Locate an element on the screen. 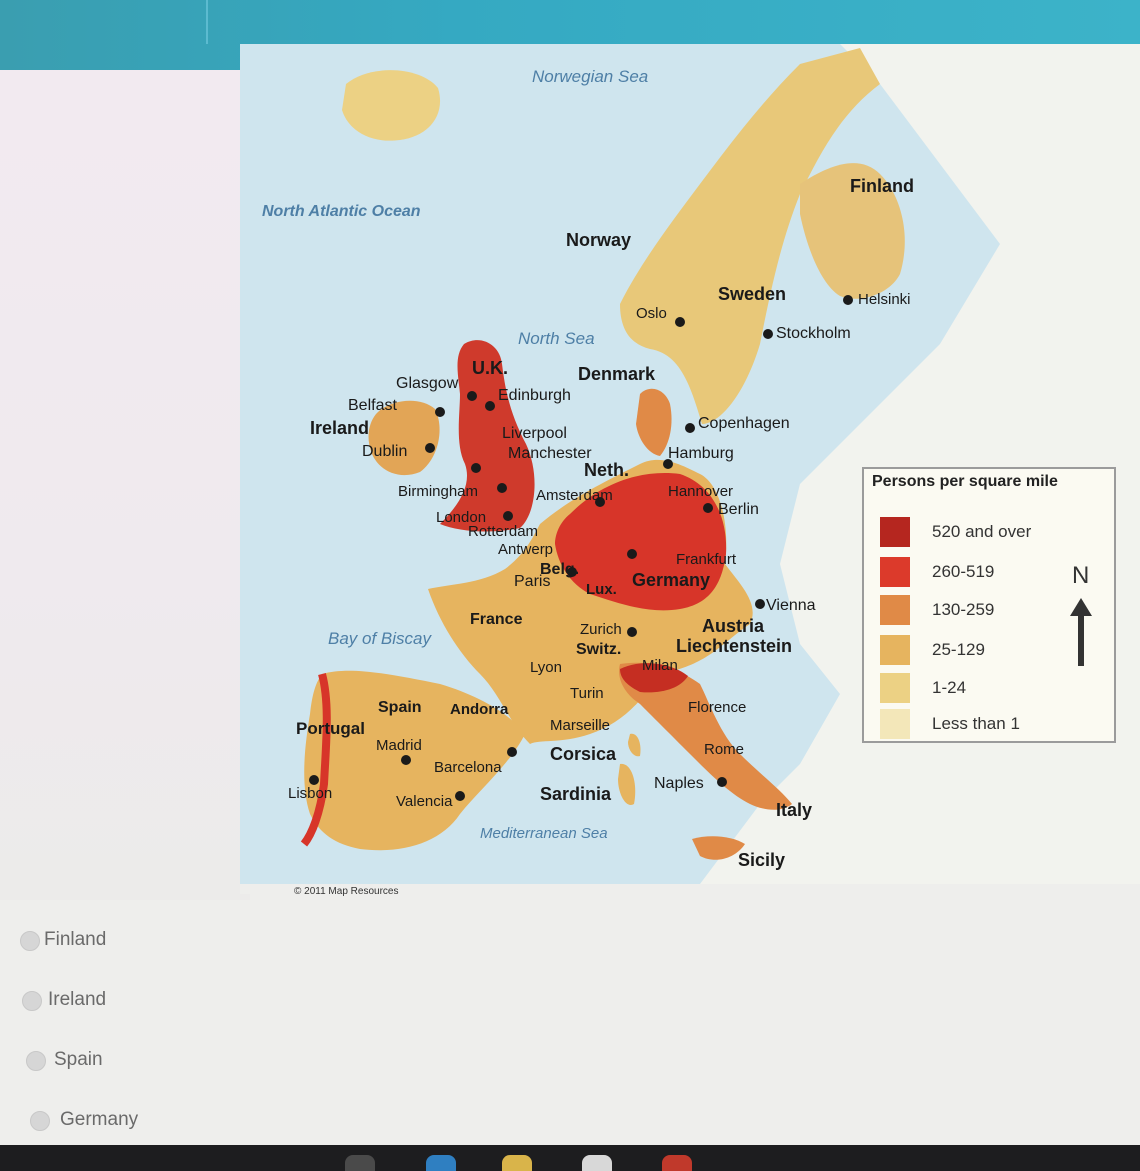 The height and width of the screenshot is (1171, 1140). label-glasgow: Glasgow is located at coordinates (427, 383).